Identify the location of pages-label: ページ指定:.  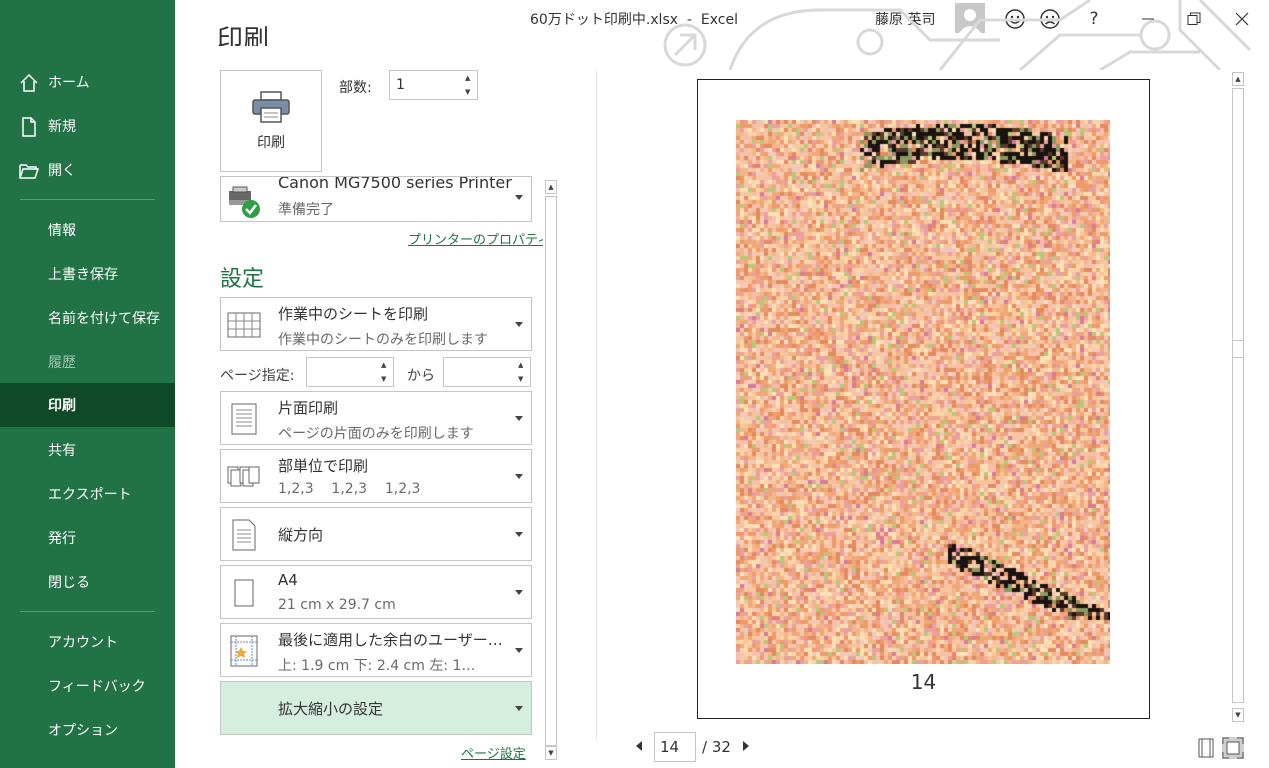
(257, 376).